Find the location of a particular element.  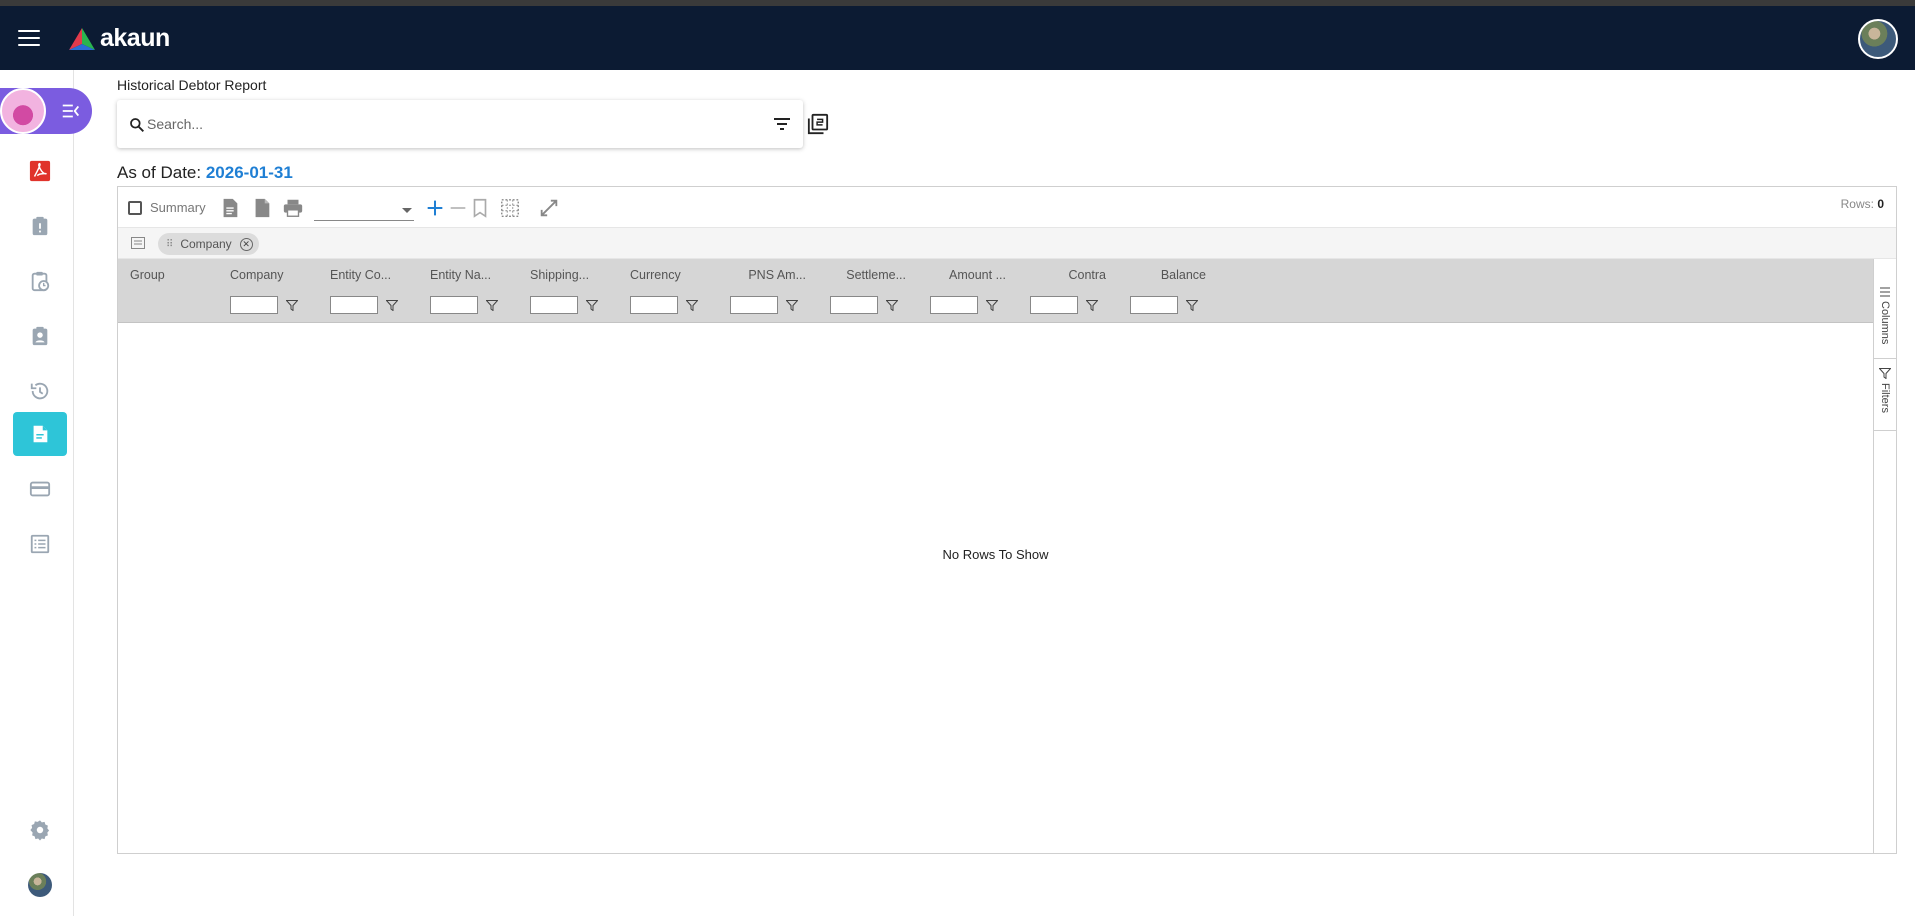

column-header-contra: Contra is located at coordinates (1068, 275).